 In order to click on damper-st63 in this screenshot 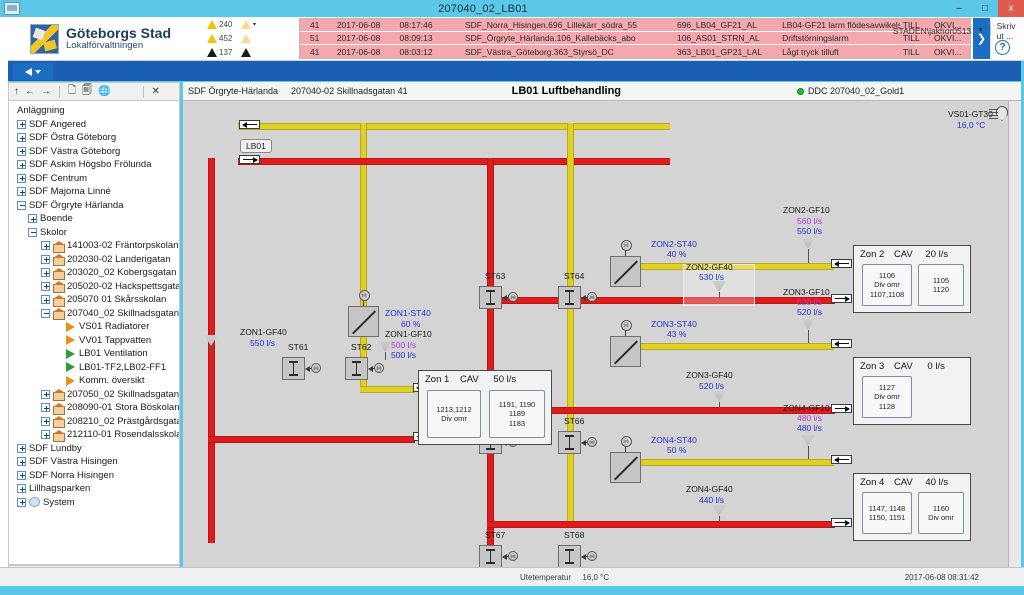, I will do `click(490, 297)`.